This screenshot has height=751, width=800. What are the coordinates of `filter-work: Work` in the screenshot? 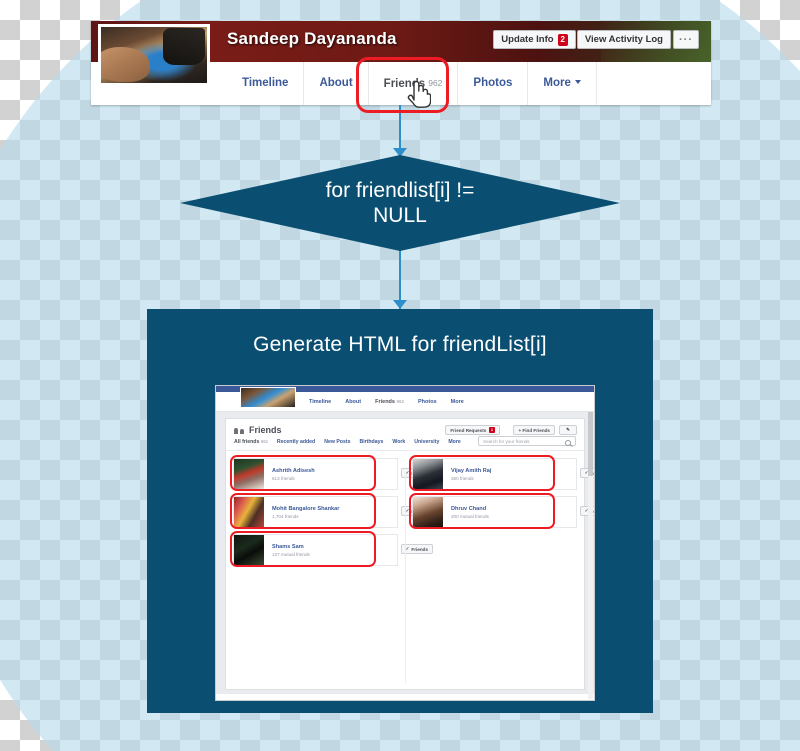 It's located at (398, 442).